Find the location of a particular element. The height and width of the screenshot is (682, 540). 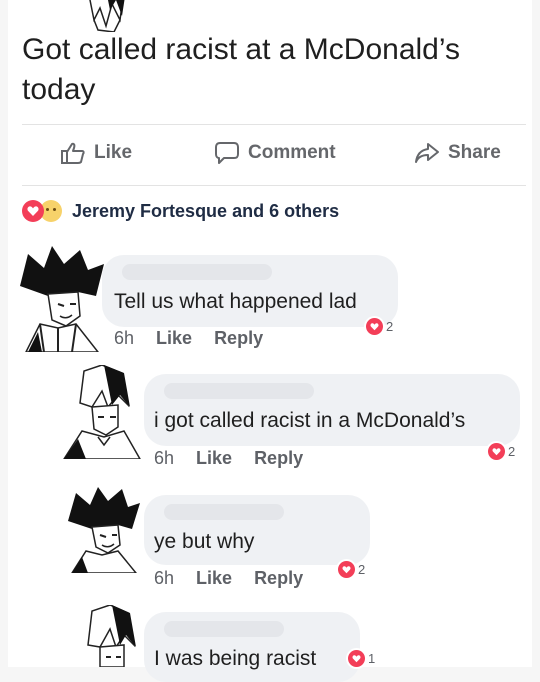

comment-bubble-icon is located at coordinates (227, 153).